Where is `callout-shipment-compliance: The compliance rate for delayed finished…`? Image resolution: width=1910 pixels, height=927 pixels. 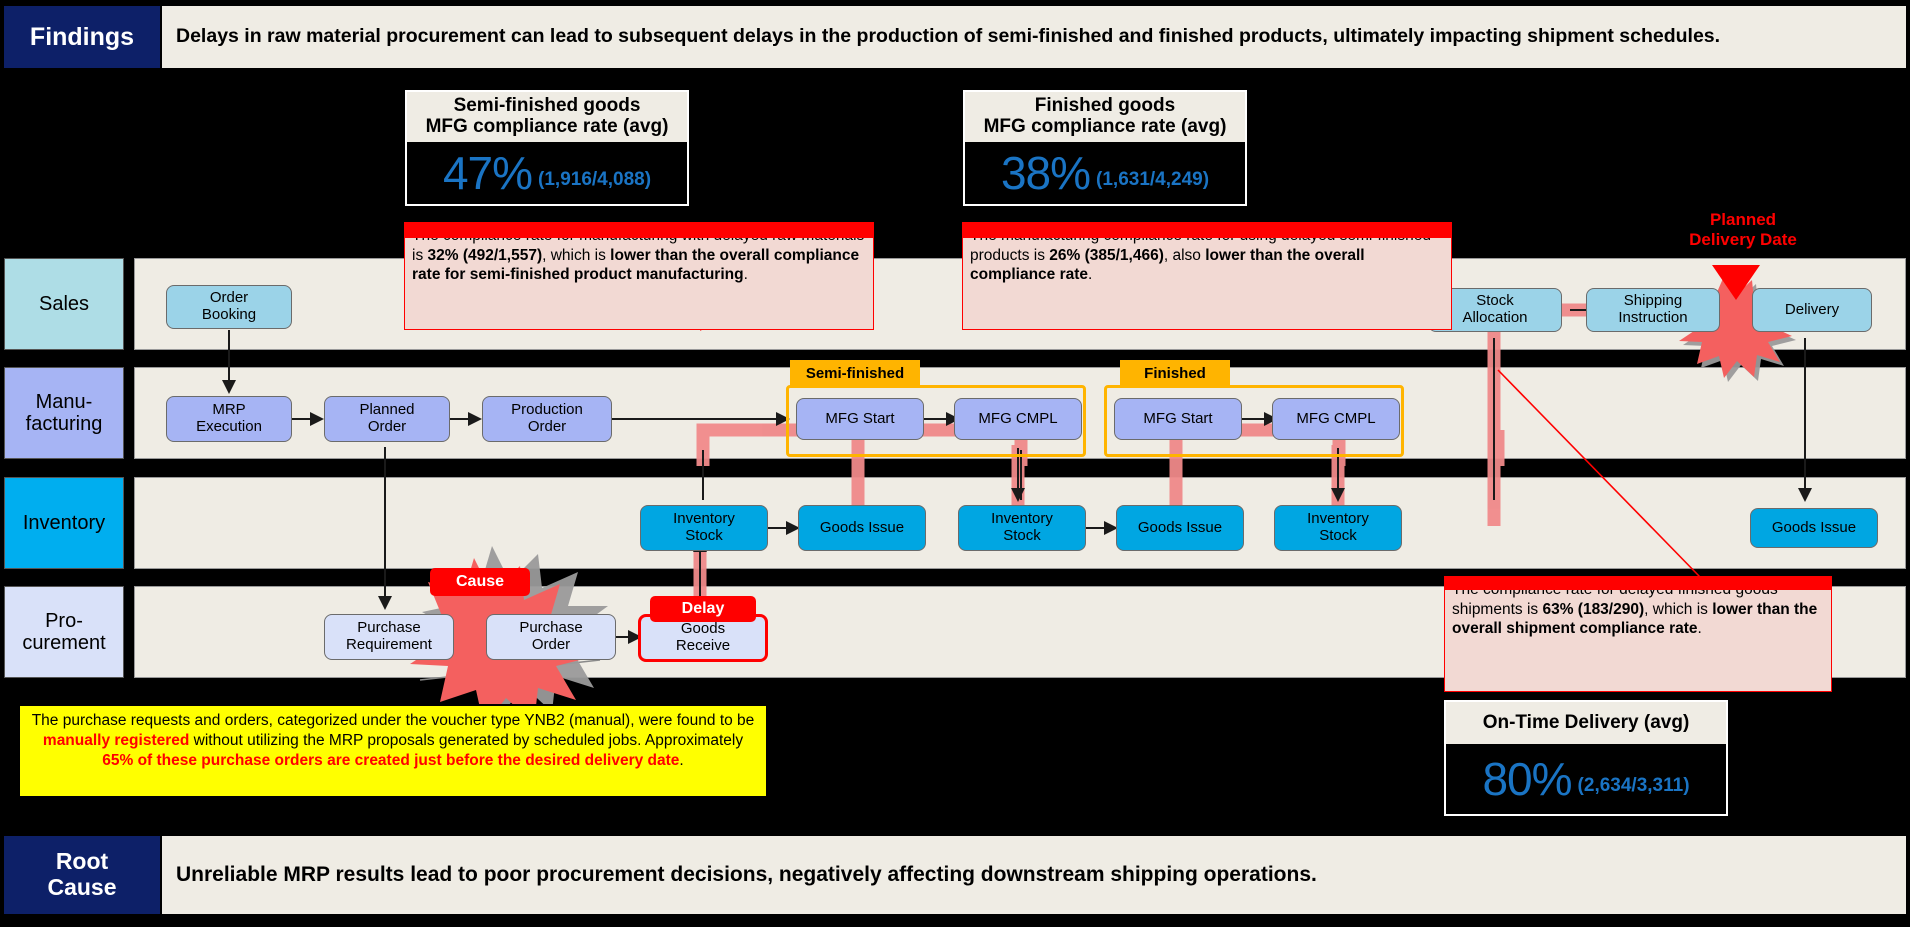
callout-shipment-compliance: The compliance rate for delayed finished… is located at coordinates (1638, 634).